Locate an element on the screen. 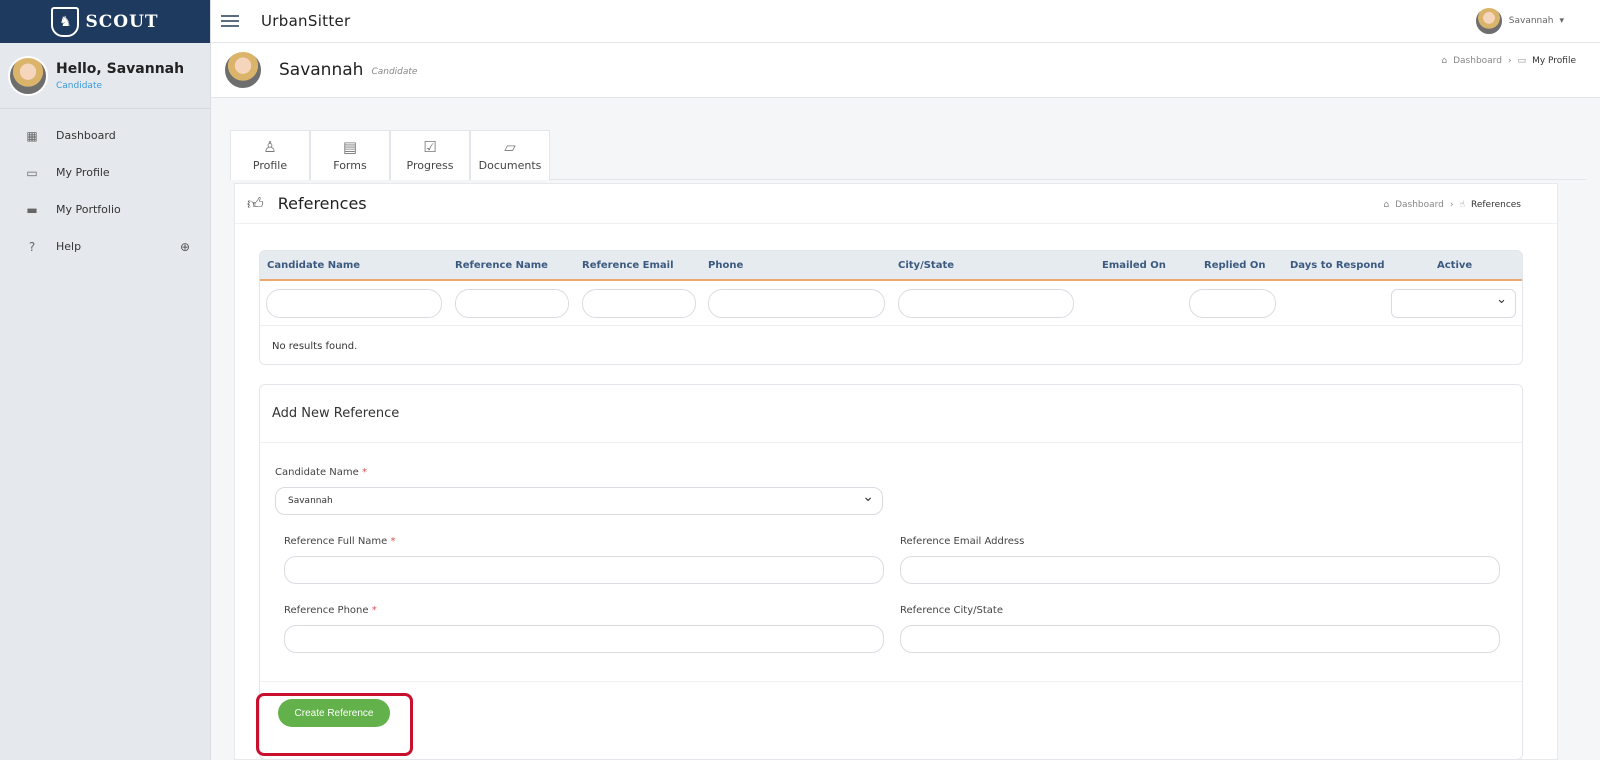  folder-open-icon: ▱ is located at coordinates (510, 146).